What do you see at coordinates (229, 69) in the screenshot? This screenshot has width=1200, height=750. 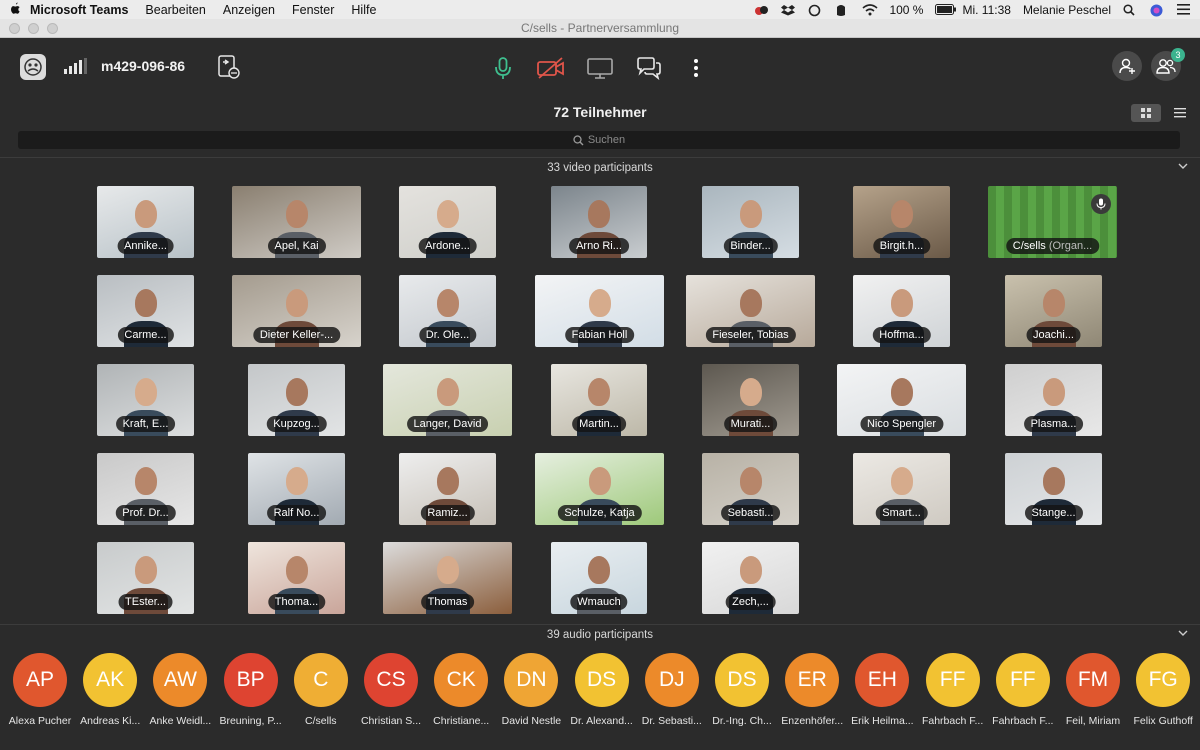 I see `call-transfer-icon` at bounding box center [229, 69].